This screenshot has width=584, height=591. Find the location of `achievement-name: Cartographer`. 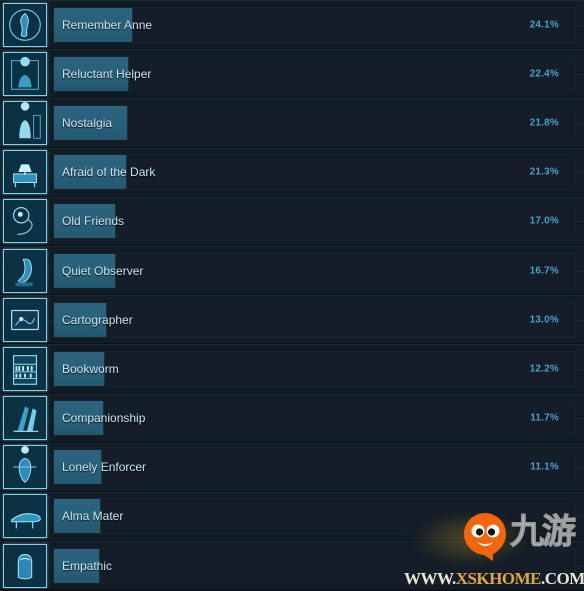

achievement-name: Cartographer is located at coordinates (97, 319).